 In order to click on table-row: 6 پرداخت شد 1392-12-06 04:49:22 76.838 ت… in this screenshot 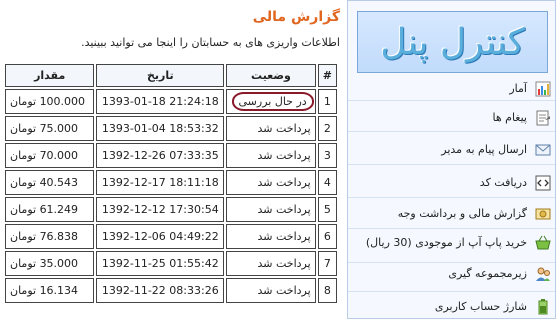, I will do `click(171, 236)`.